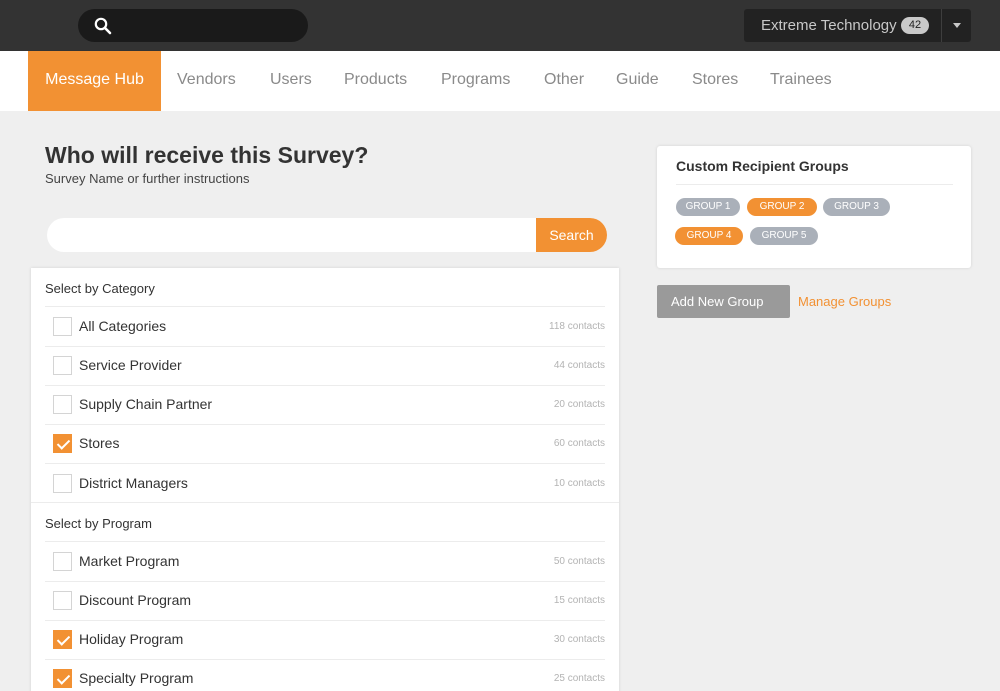 This screenshot has width=1000, height=691. Describe the element at coordinates (709, 236) in the screenshot. I see `group-tag-selected: GROUP 4` at that location.